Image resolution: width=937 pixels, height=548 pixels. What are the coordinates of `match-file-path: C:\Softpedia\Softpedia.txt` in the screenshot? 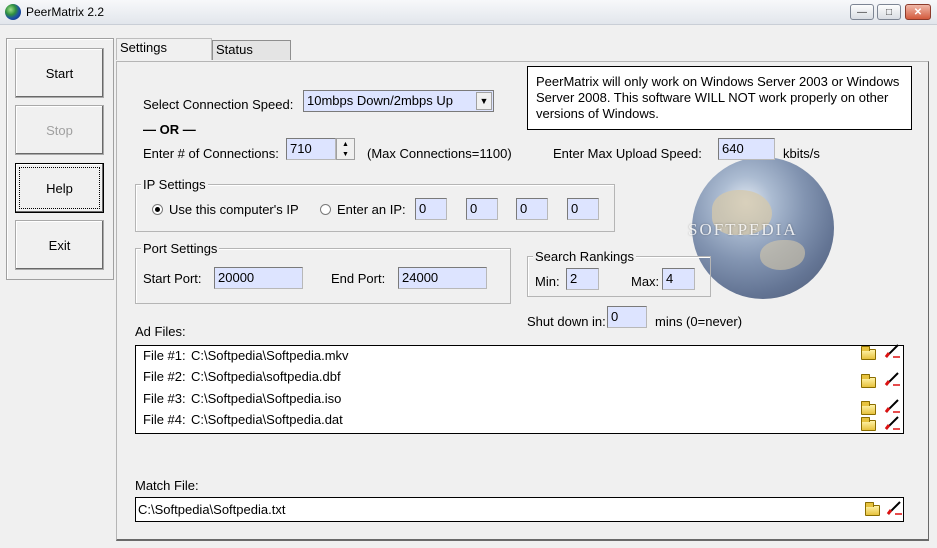 It's located at (212, 509).